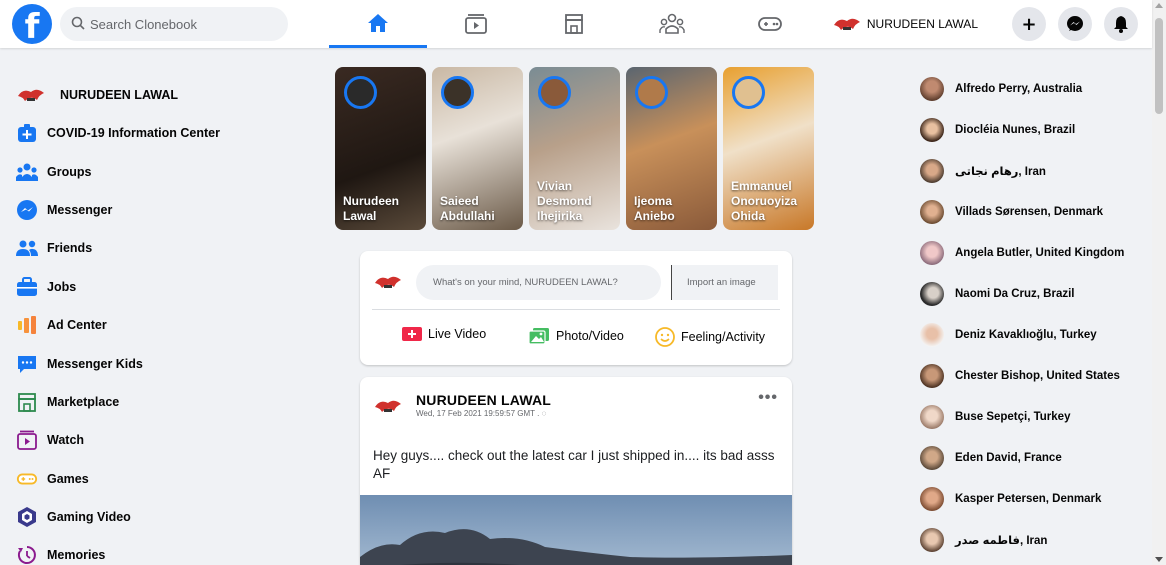 The image size is (1166, 565). Describe the element at coordinates (1075, 24) in the screenshot. I see `messenger-button` at that location.